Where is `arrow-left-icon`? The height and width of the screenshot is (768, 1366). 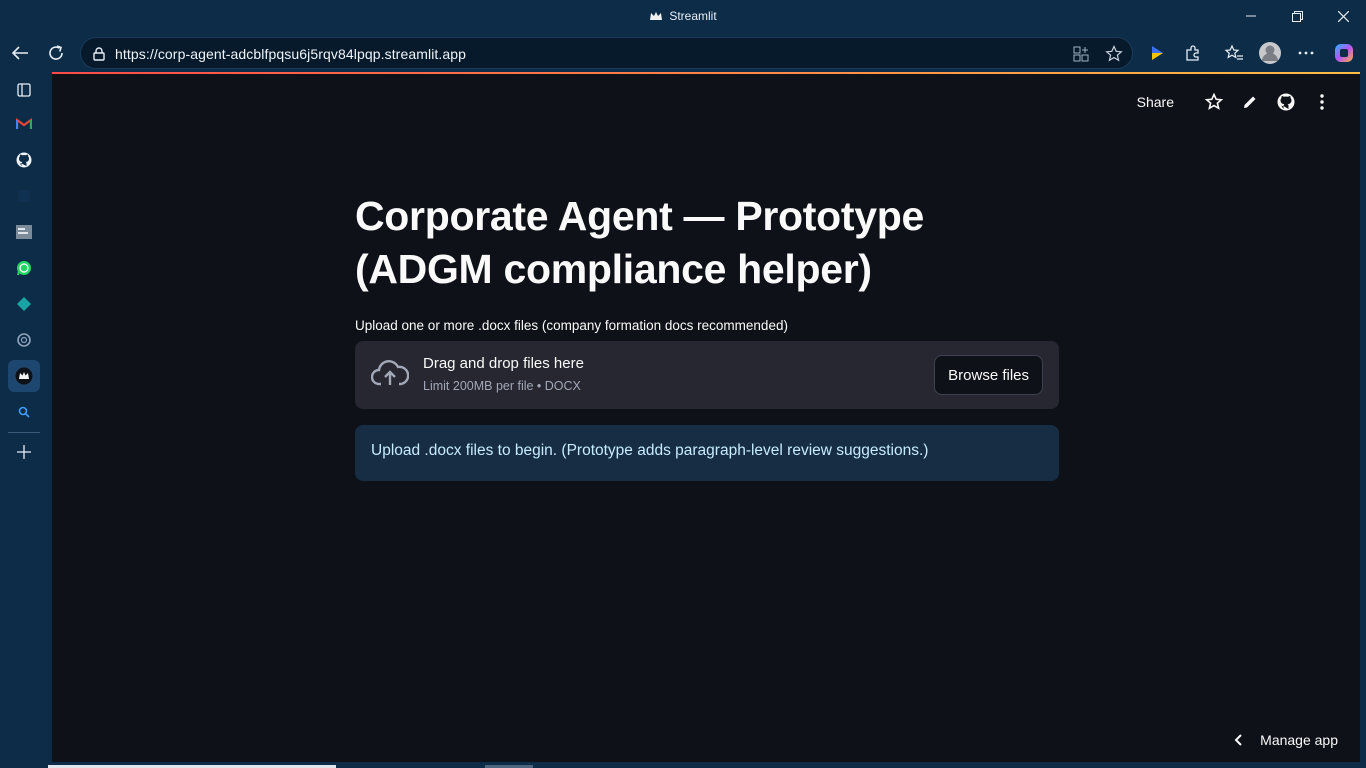
arrow-left-icon is located at coordinates (19, 53).